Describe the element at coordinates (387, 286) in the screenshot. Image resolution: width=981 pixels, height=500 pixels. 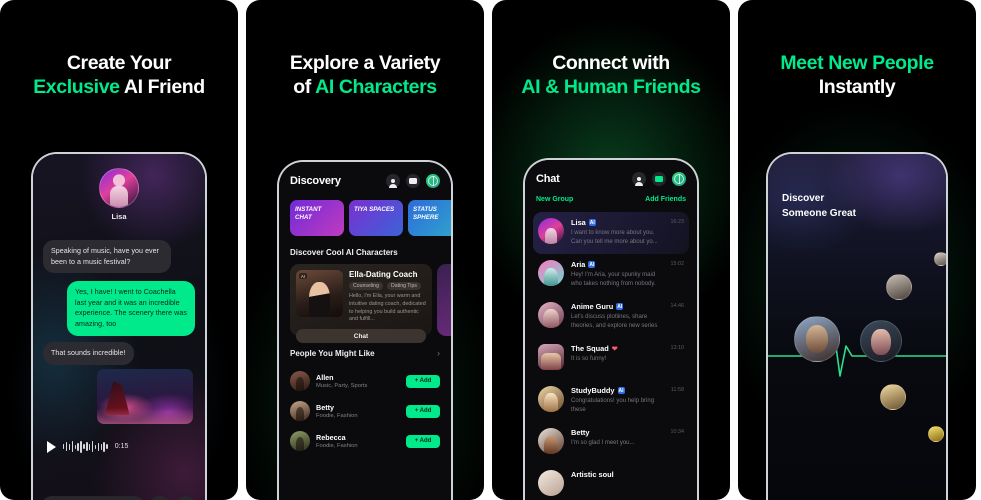
I see `character-tags: Counseling Dating Tips` at that location.